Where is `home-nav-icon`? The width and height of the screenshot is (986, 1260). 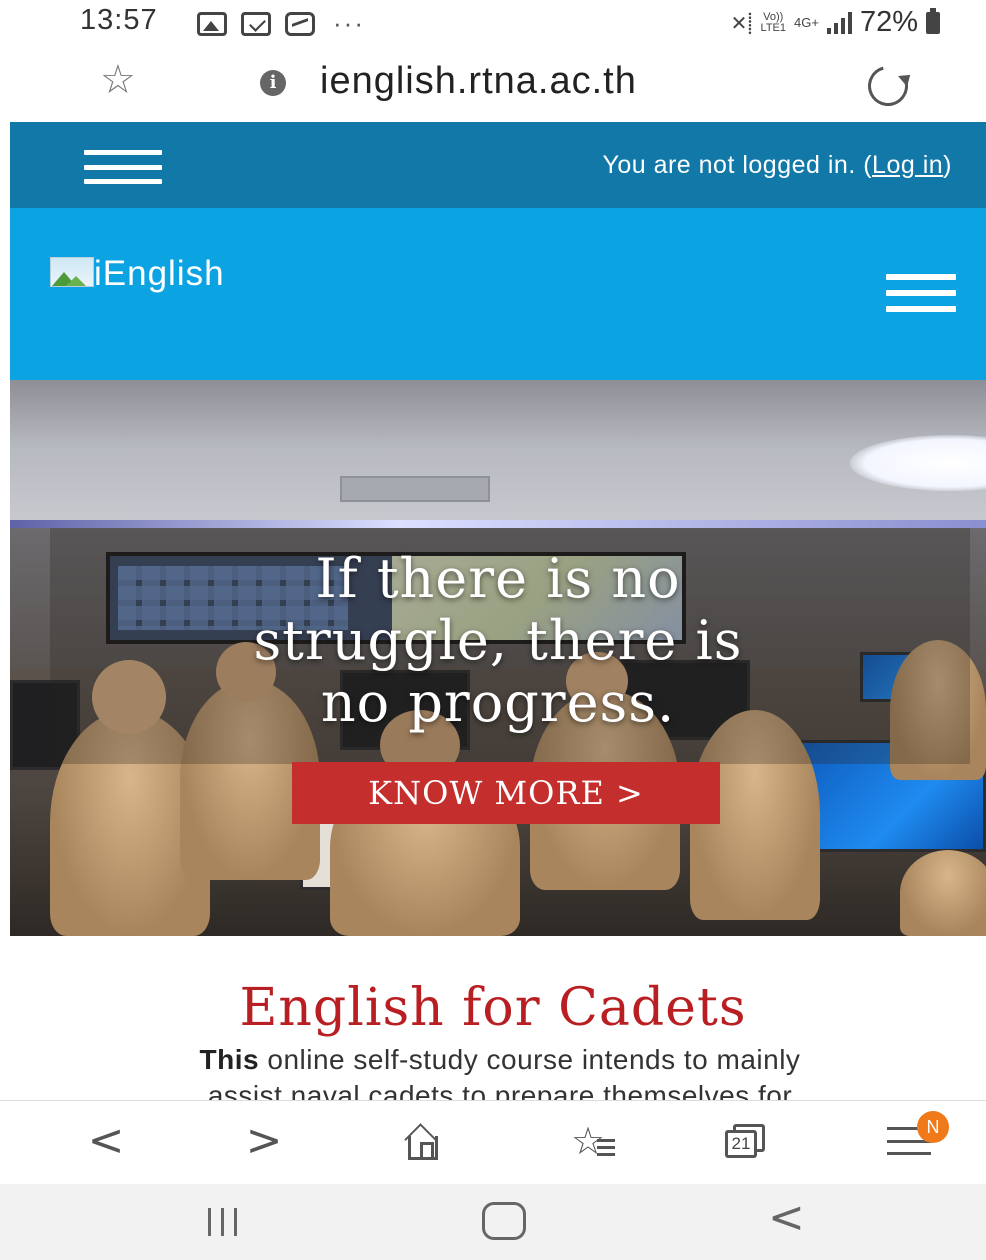
home-nav-icon is located at coordinates (504, 1221).